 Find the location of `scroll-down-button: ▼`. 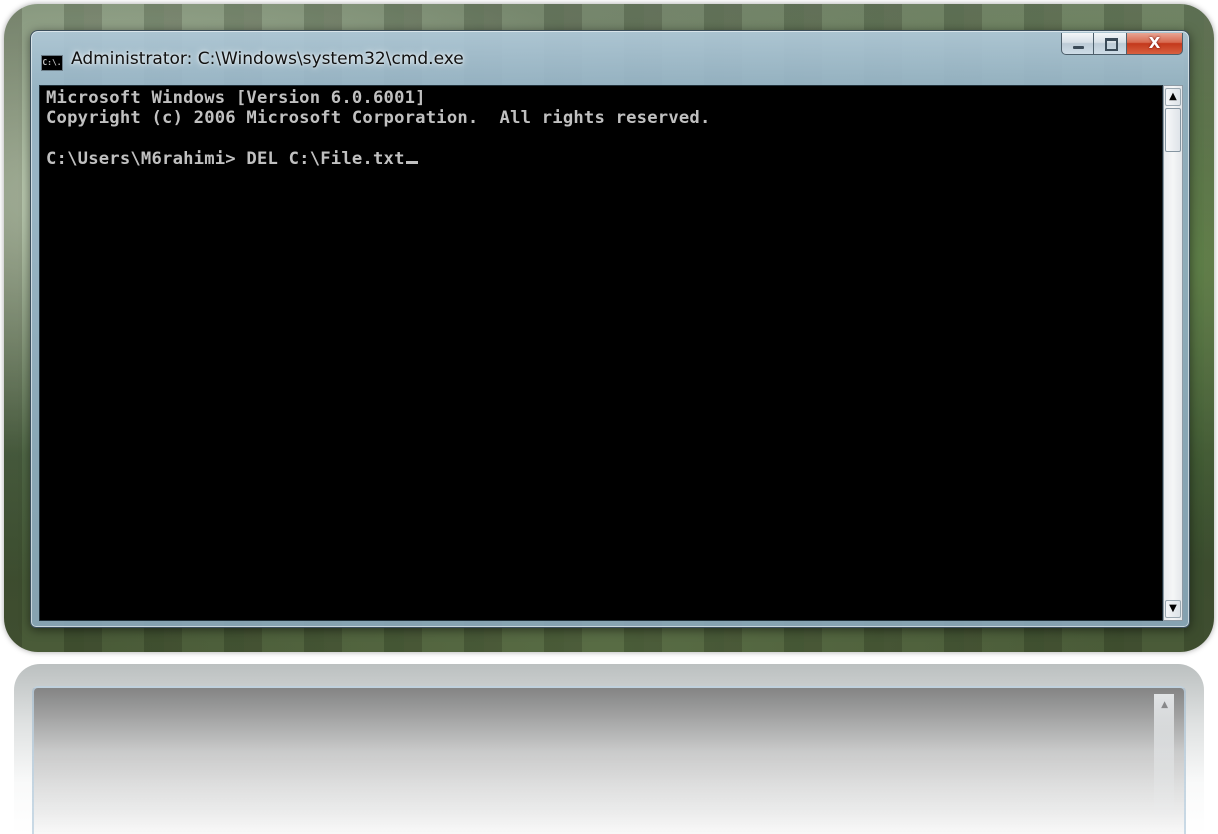

scroll-down-button: ▼ is located at coordinates (1173, 609).